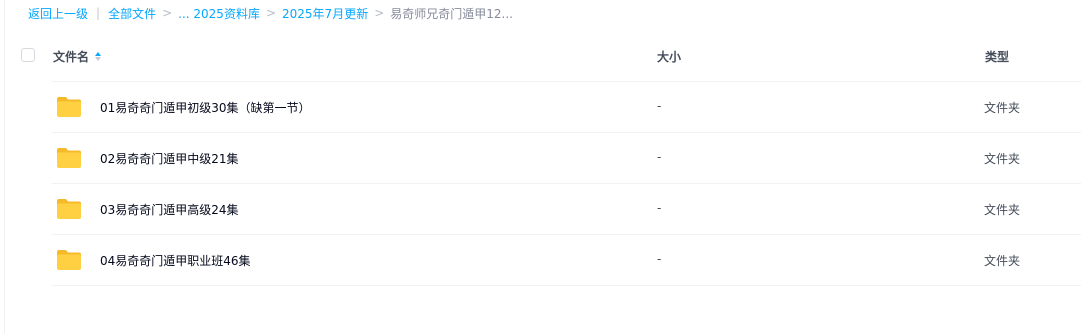 The image size is (1081, 333). What do you see at coordinates (175, 260) in the screenshot?
I see `file-name: 04易奇奇门遁甲职业班46集` at bounding box center [175, 260].